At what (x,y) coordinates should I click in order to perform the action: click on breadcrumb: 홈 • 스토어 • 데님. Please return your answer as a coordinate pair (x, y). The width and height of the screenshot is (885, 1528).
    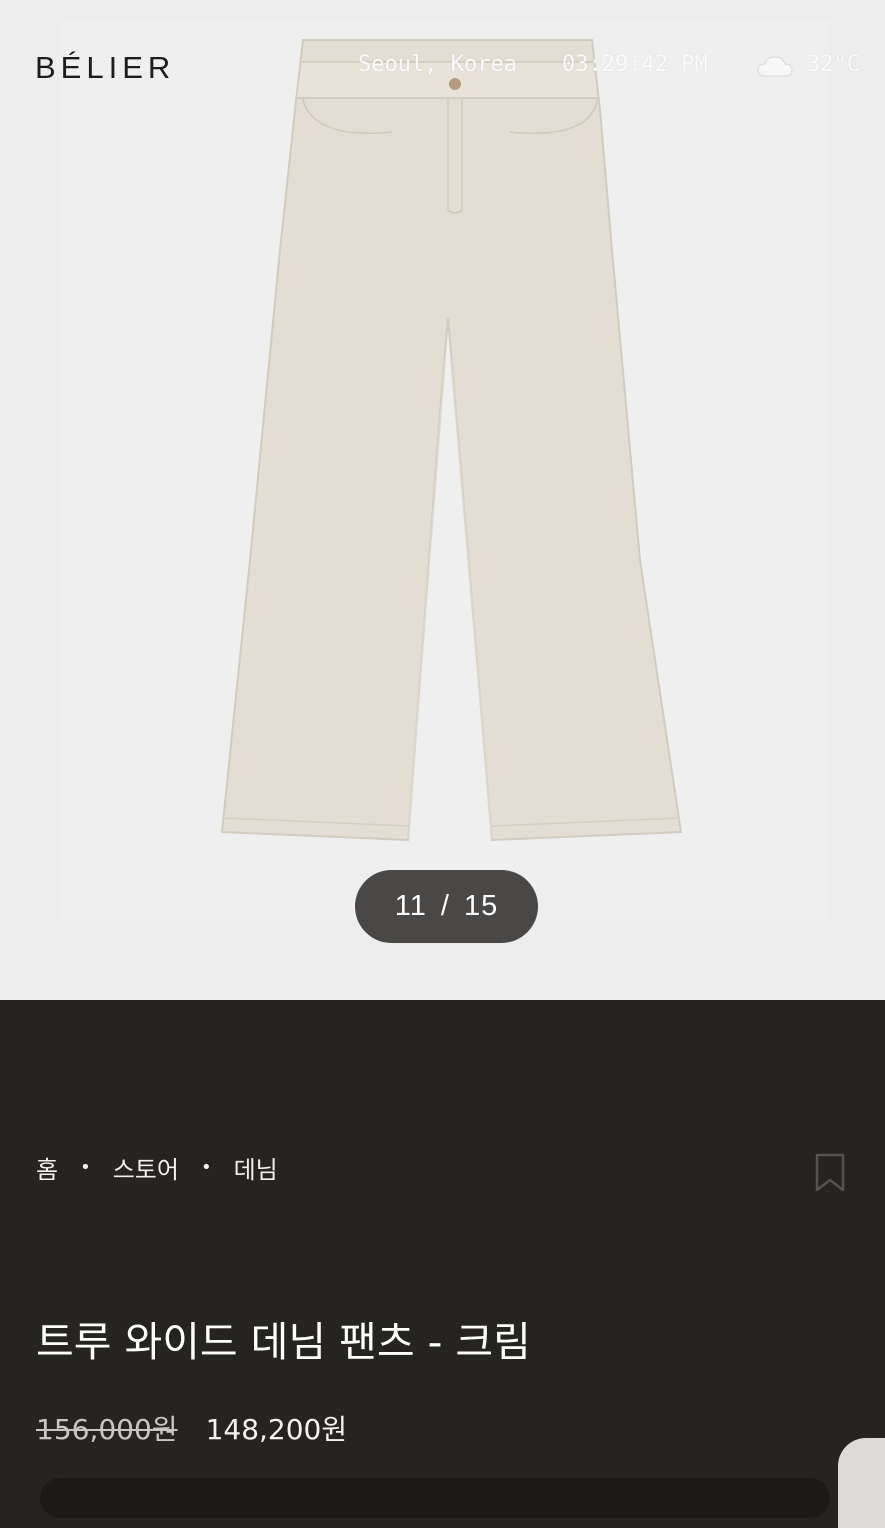
    Looking at the image, I should click on (157, 1167).